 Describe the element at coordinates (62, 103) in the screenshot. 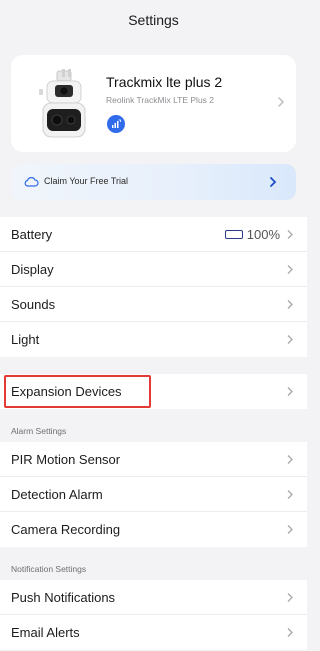

I see `camera-icon` at that location.